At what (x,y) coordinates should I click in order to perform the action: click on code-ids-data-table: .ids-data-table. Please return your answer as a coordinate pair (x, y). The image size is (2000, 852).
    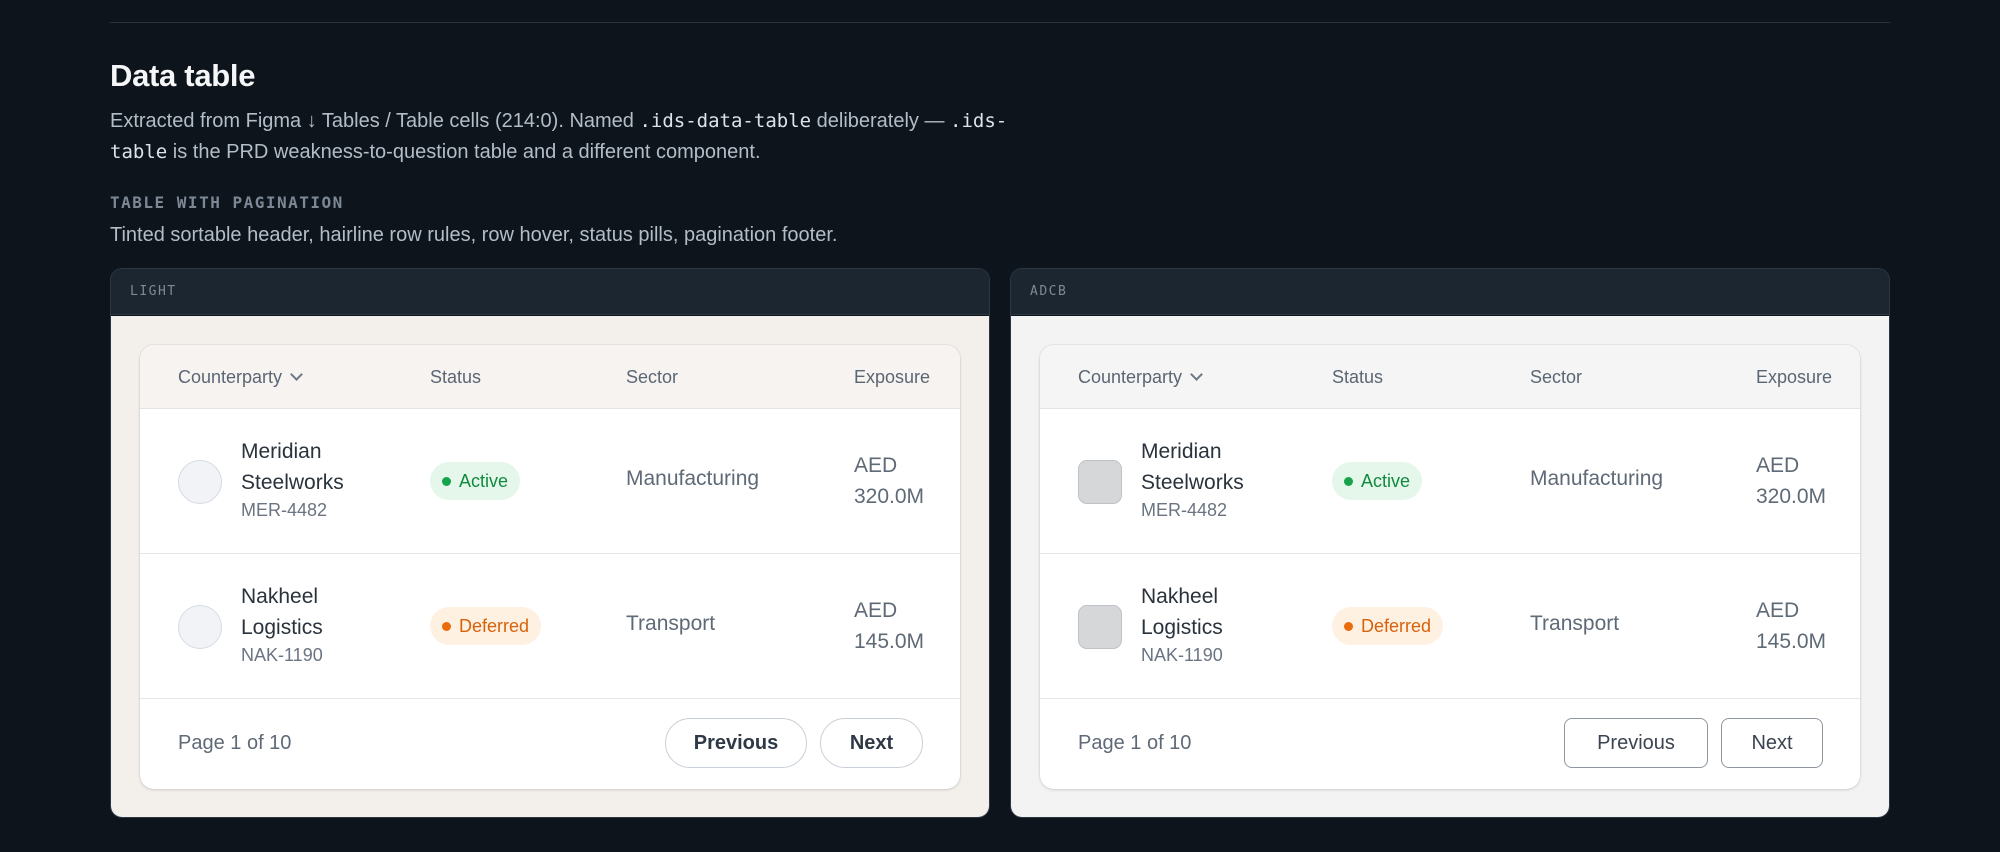
    Looking at the image, I should click on (725, 121).